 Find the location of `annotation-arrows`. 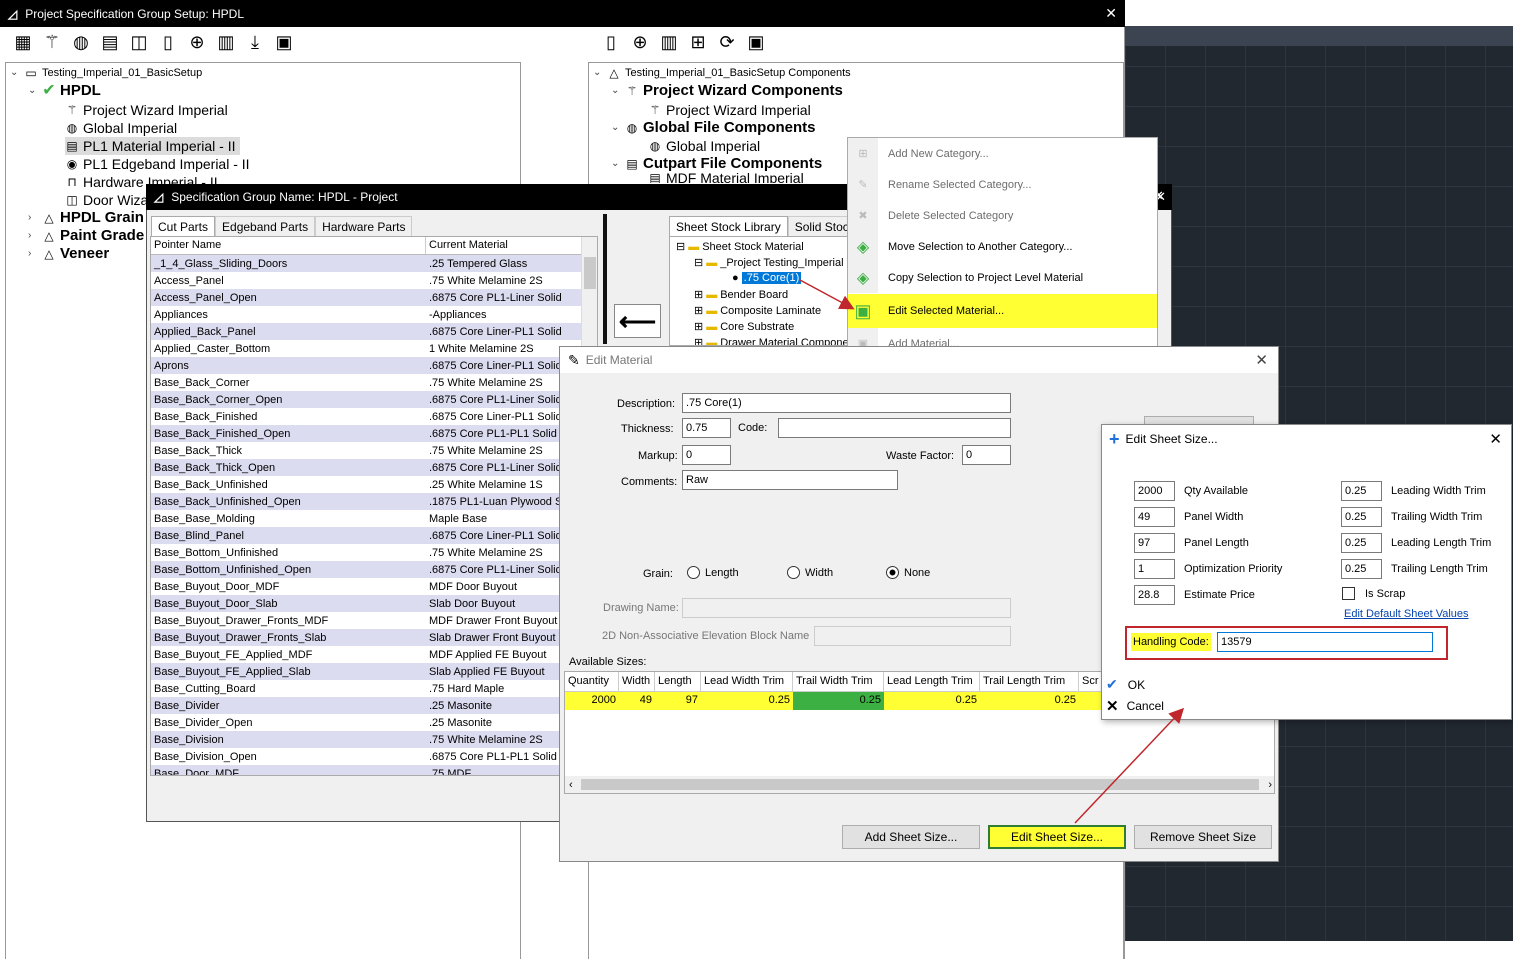

annotation-arrows is located at coordinates (992, 551).